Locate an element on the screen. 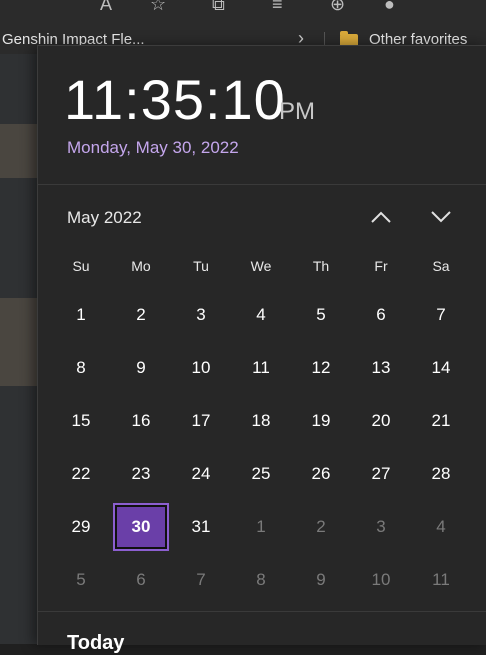  extensions-icon: ⧉ is located at coordinates (218, 7).